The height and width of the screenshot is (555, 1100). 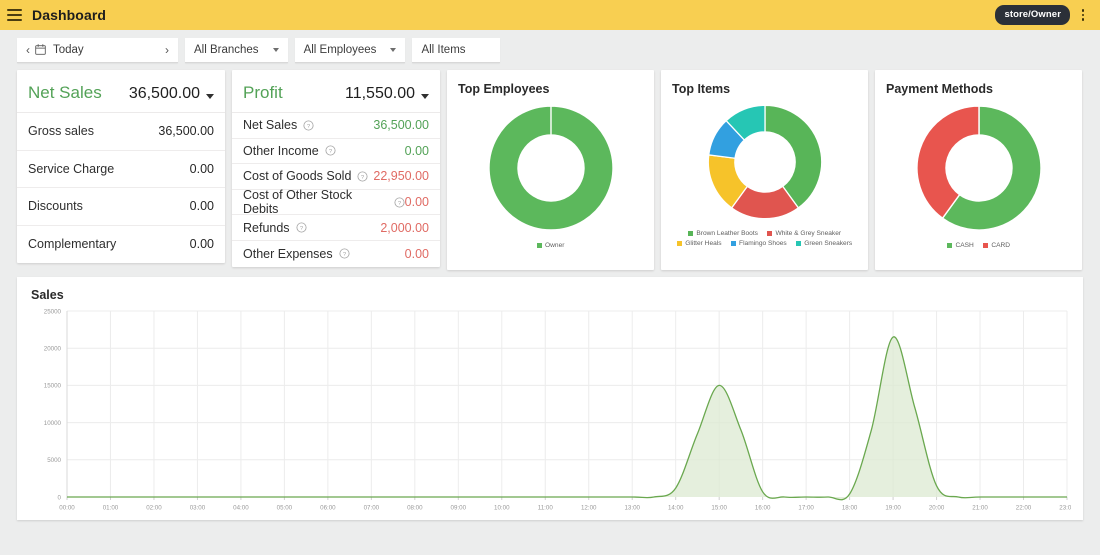 I want to click on y-axis-tick-label: 5000, so click(x=54, y=460).